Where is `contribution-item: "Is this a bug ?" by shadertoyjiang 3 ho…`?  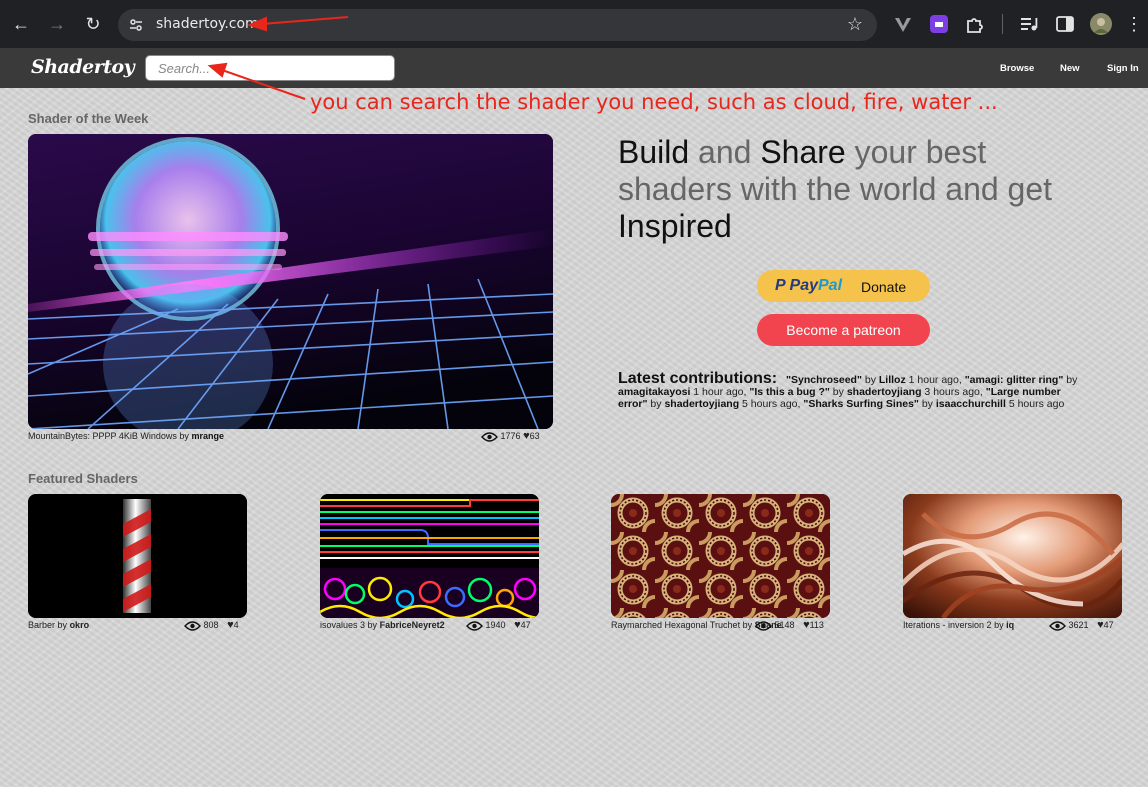 contribution-item: "Is this a bug ?" by shadertoyjiang 3 ho… is located at coordinates (867, 392).